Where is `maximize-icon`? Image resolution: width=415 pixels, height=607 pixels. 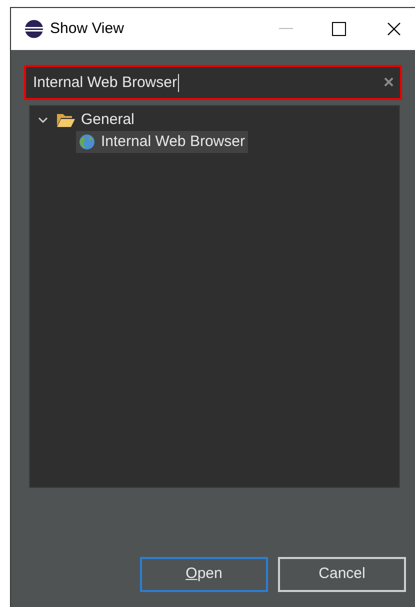
maximize-icon is located at coordinates (339, 29).